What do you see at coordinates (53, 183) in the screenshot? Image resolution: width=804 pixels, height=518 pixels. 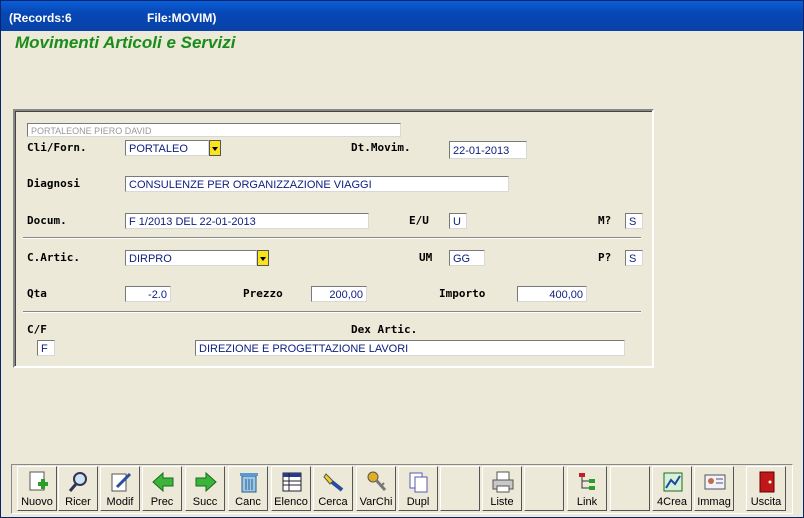 I see `diagnosi-label: Diagnosi` at bounding box center [53, 183].